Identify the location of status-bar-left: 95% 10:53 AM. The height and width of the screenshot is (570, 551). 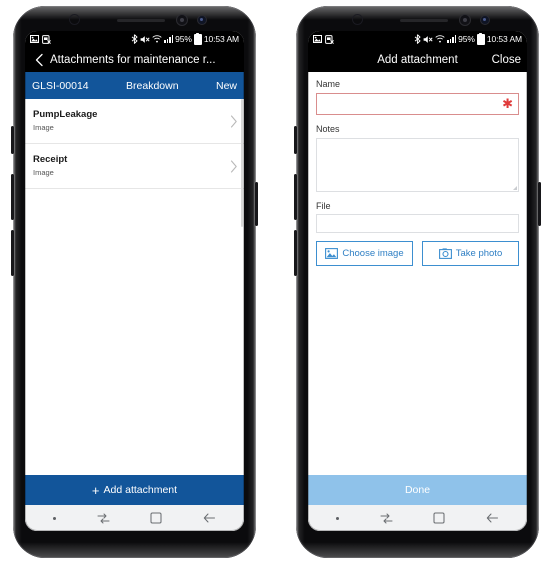
(134, 39).